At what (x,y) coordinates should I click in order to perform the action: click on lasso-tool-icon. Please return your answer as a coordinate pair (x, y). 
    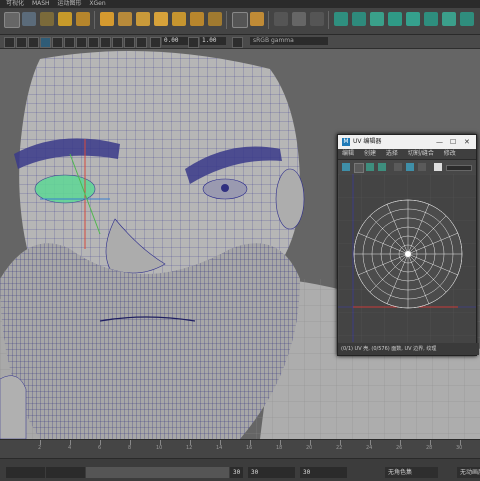
    Looking at the image, I should click on (29, 19).